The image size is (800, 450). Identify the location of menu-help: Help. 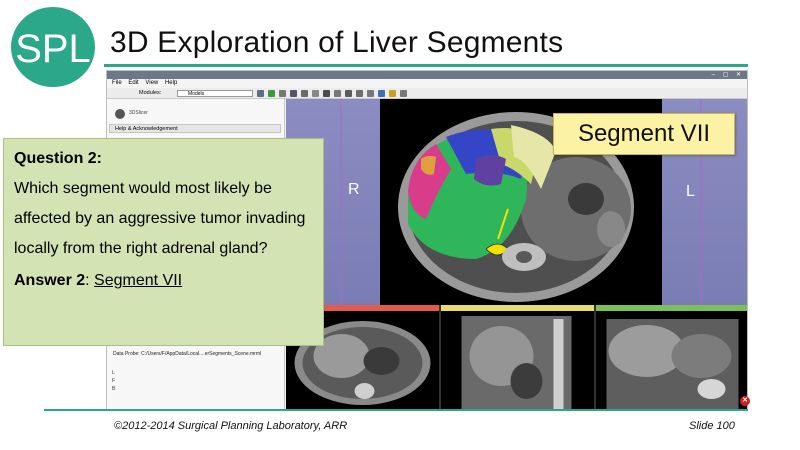
(171, 83).